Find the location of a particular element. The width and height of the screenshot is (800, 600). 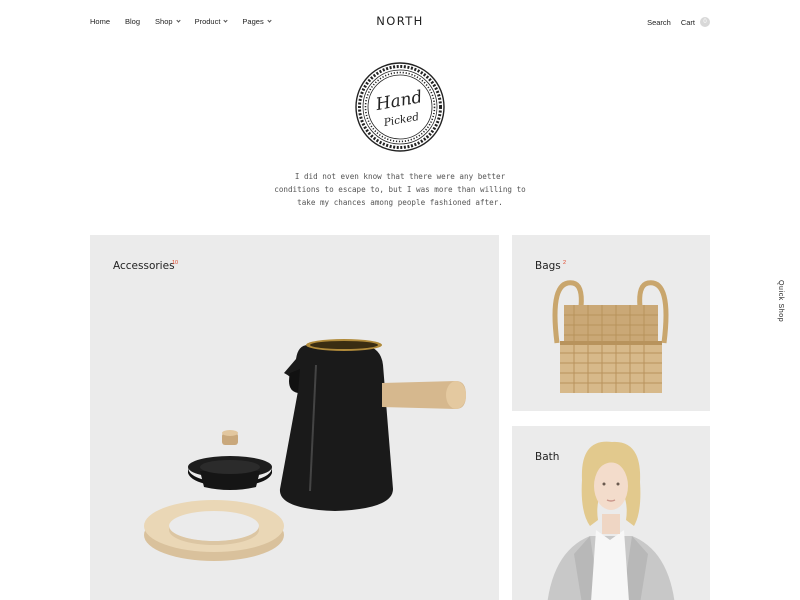

category-title: Bags is located at coordinates (548, 266).